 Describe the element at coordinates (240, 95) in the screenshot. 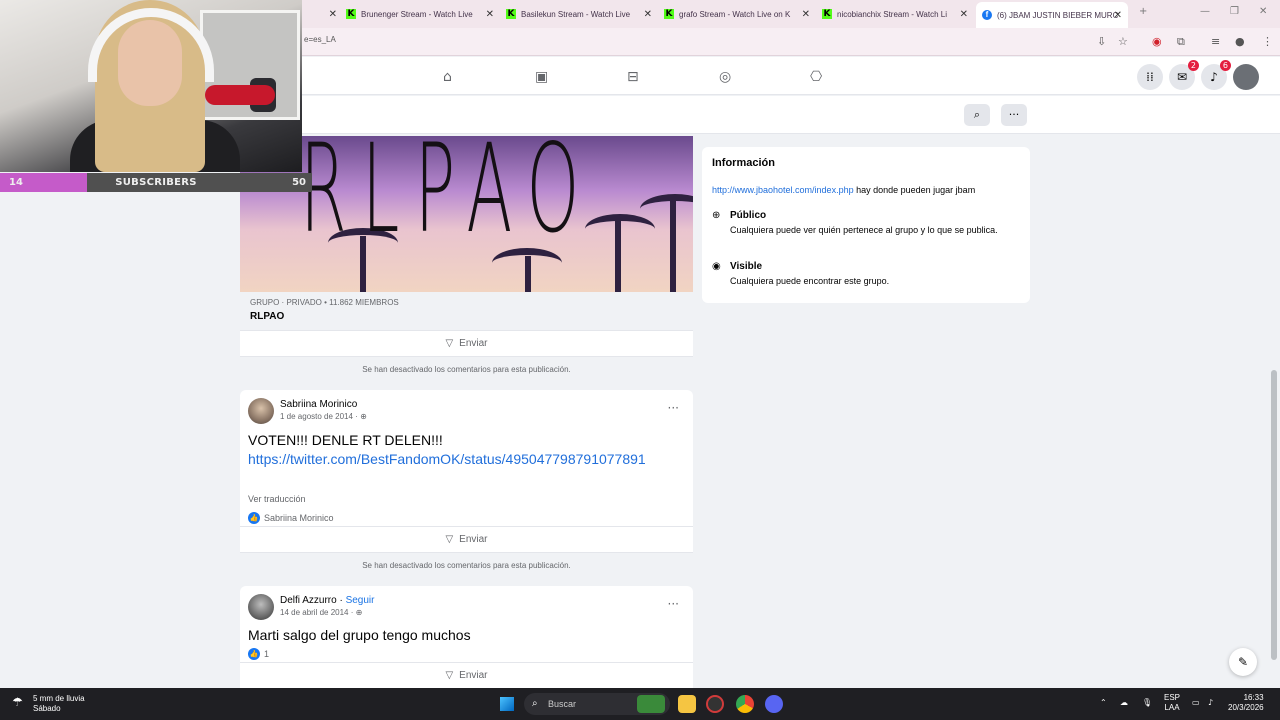

I see `microphone` at that location.